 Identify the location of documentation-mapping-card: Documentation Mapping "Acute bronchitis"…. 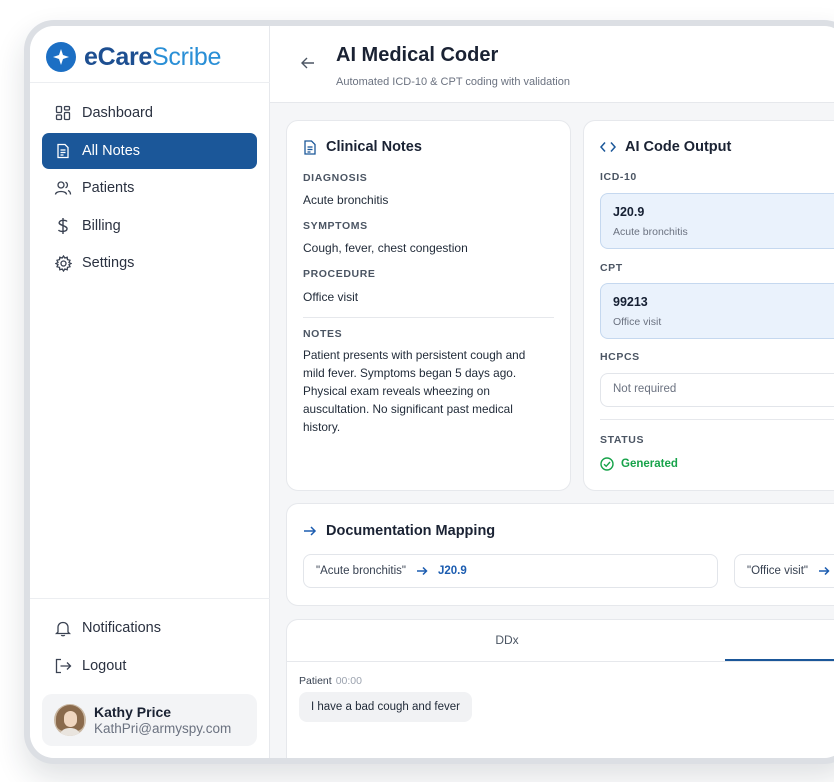
(560, 554).